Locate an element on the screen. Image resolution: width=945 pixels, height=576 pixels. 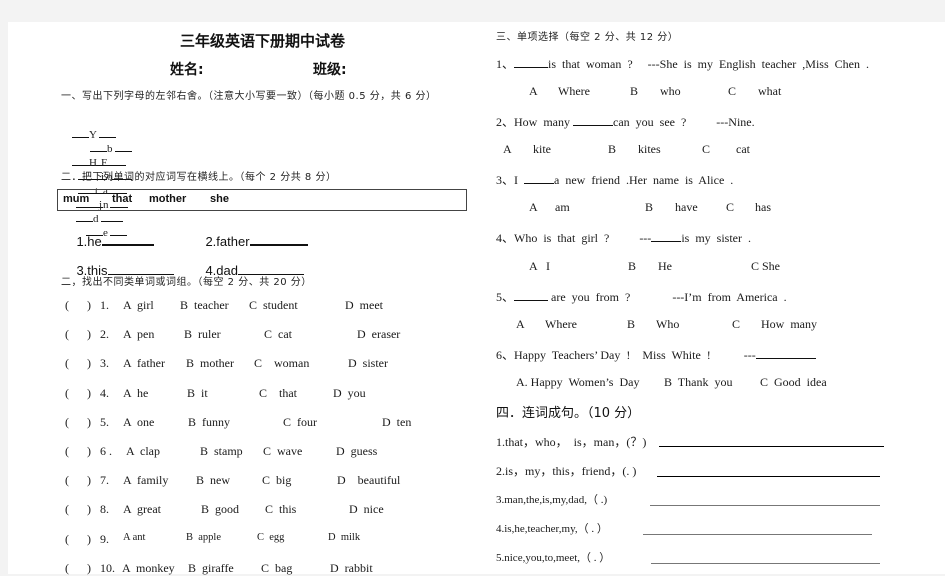
mc-option: has is located at coordinates (763, 207).